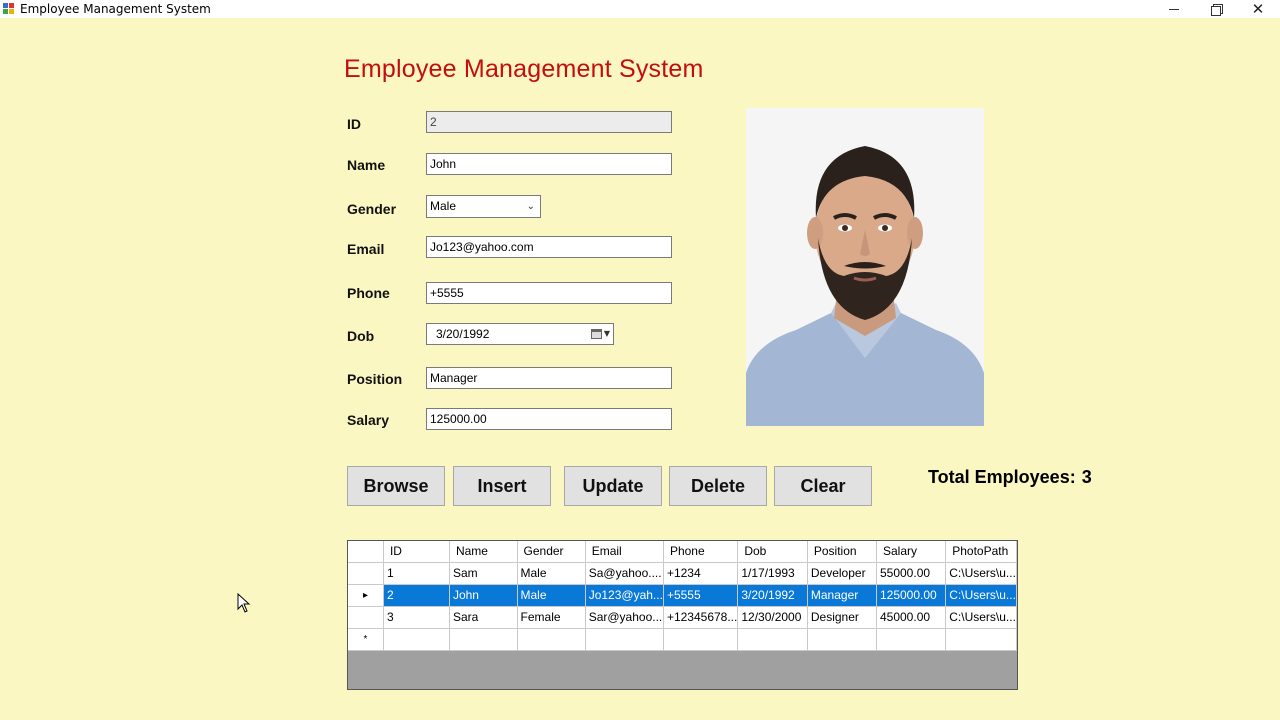 Image resolution: width=1280 pixels, height=720 pixels. Describe the element at coordinates (416, 595) in the screenshot. I see `table-cell: 2` at that location.